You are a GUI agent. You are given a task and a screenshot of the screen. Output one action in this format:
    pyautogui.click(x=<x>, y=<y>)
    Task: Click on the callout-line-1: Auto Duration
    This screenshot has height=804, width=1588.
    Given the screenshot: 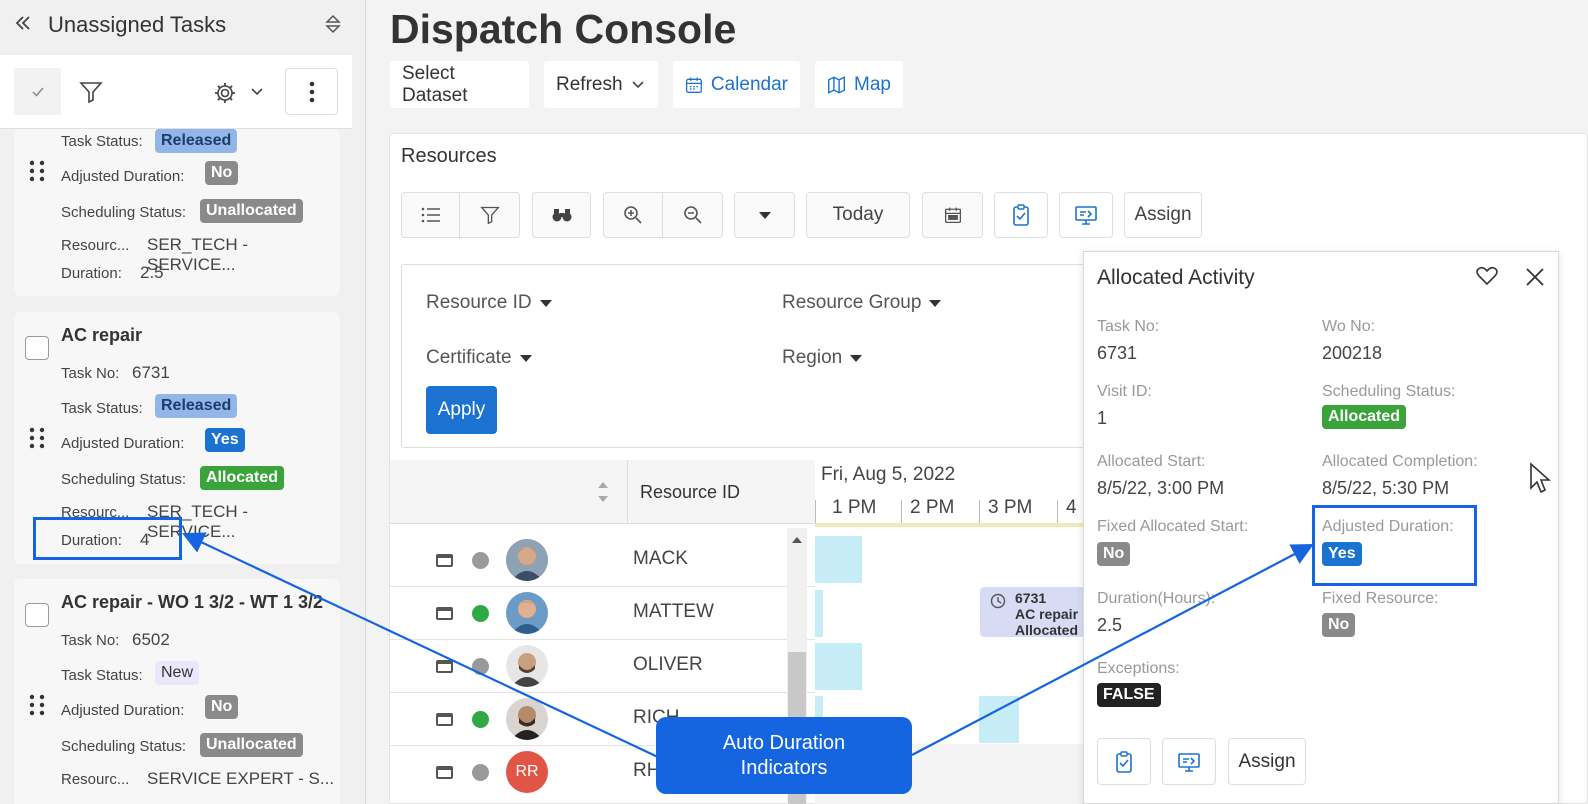 What is the action you would take?
    pyautogui.click(x=784, y=742)
    